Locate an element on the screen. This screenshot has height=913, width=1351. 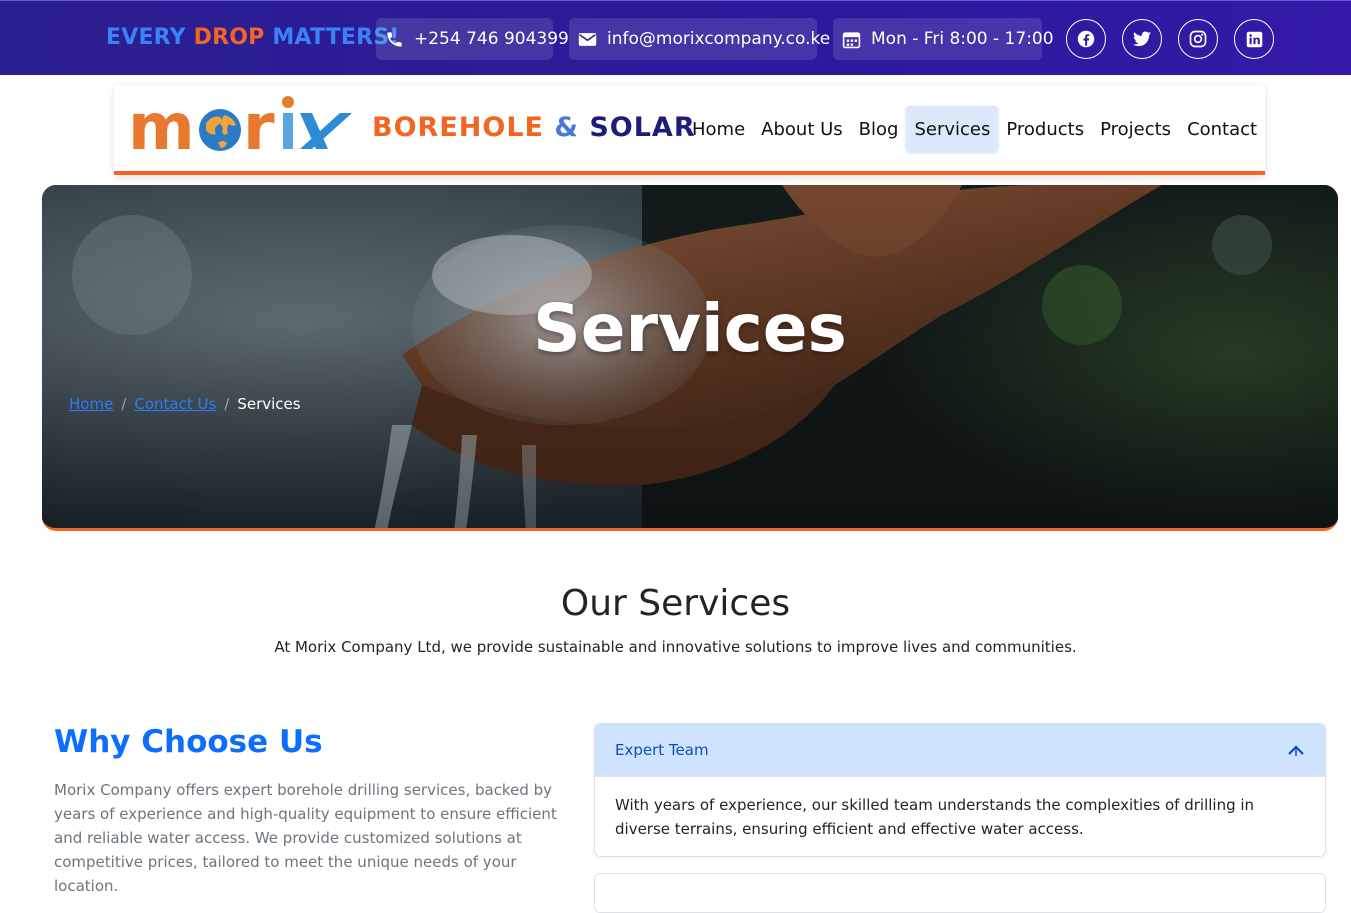
brand-ampersand: & is located at coordinates (566, 127).